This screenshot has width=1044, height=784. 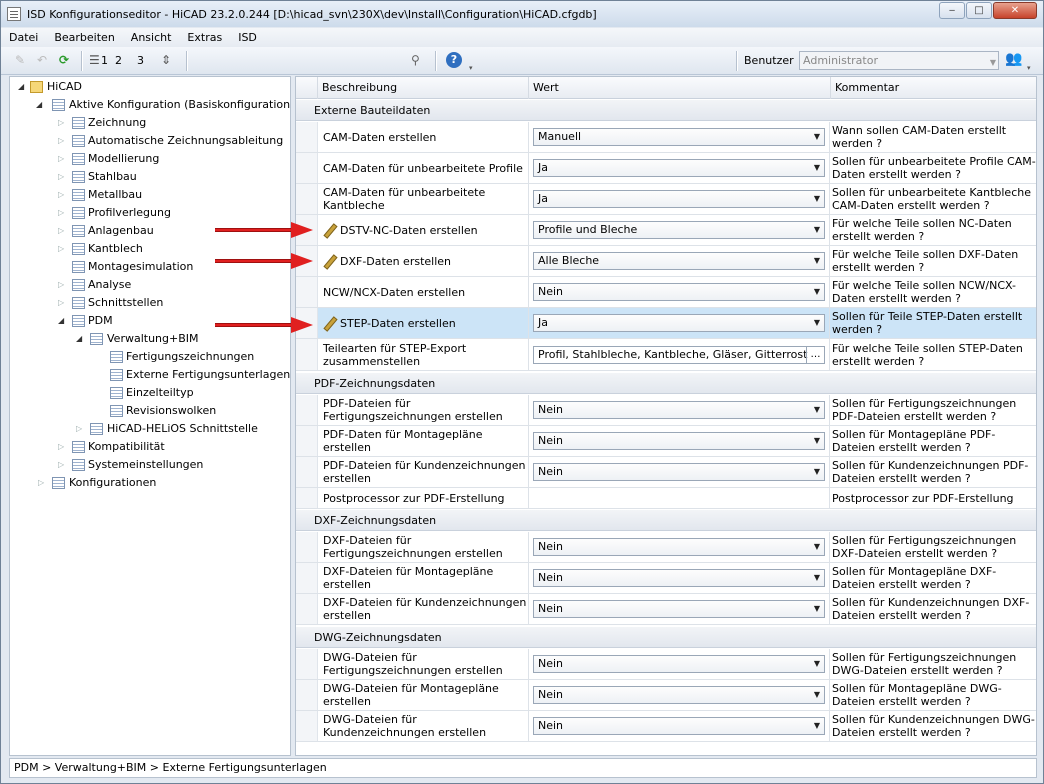 I want to click on value-select: Alle Bleche ▼, so click(x=679, y=261).